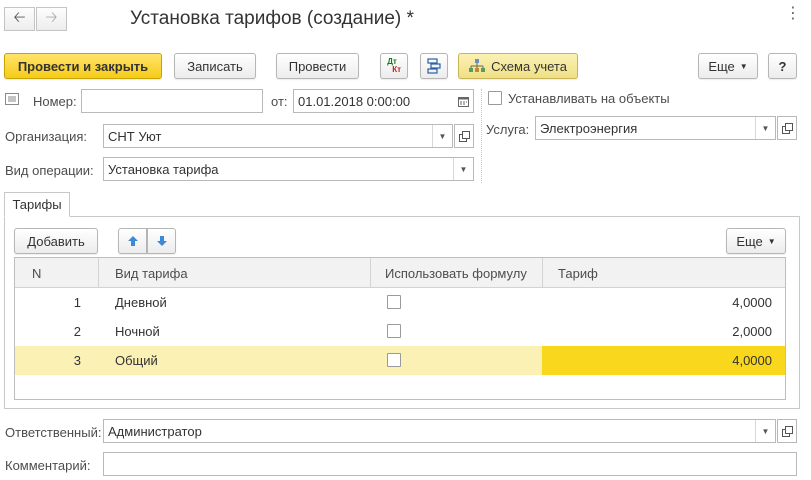 Image resolution: width=811 pixels, height=480 pixels. What do you see at coordinates (83, 66) in the screenshot?
I see `post-and-close-button: Провести и закрыть` at bounding box center [83, 66].